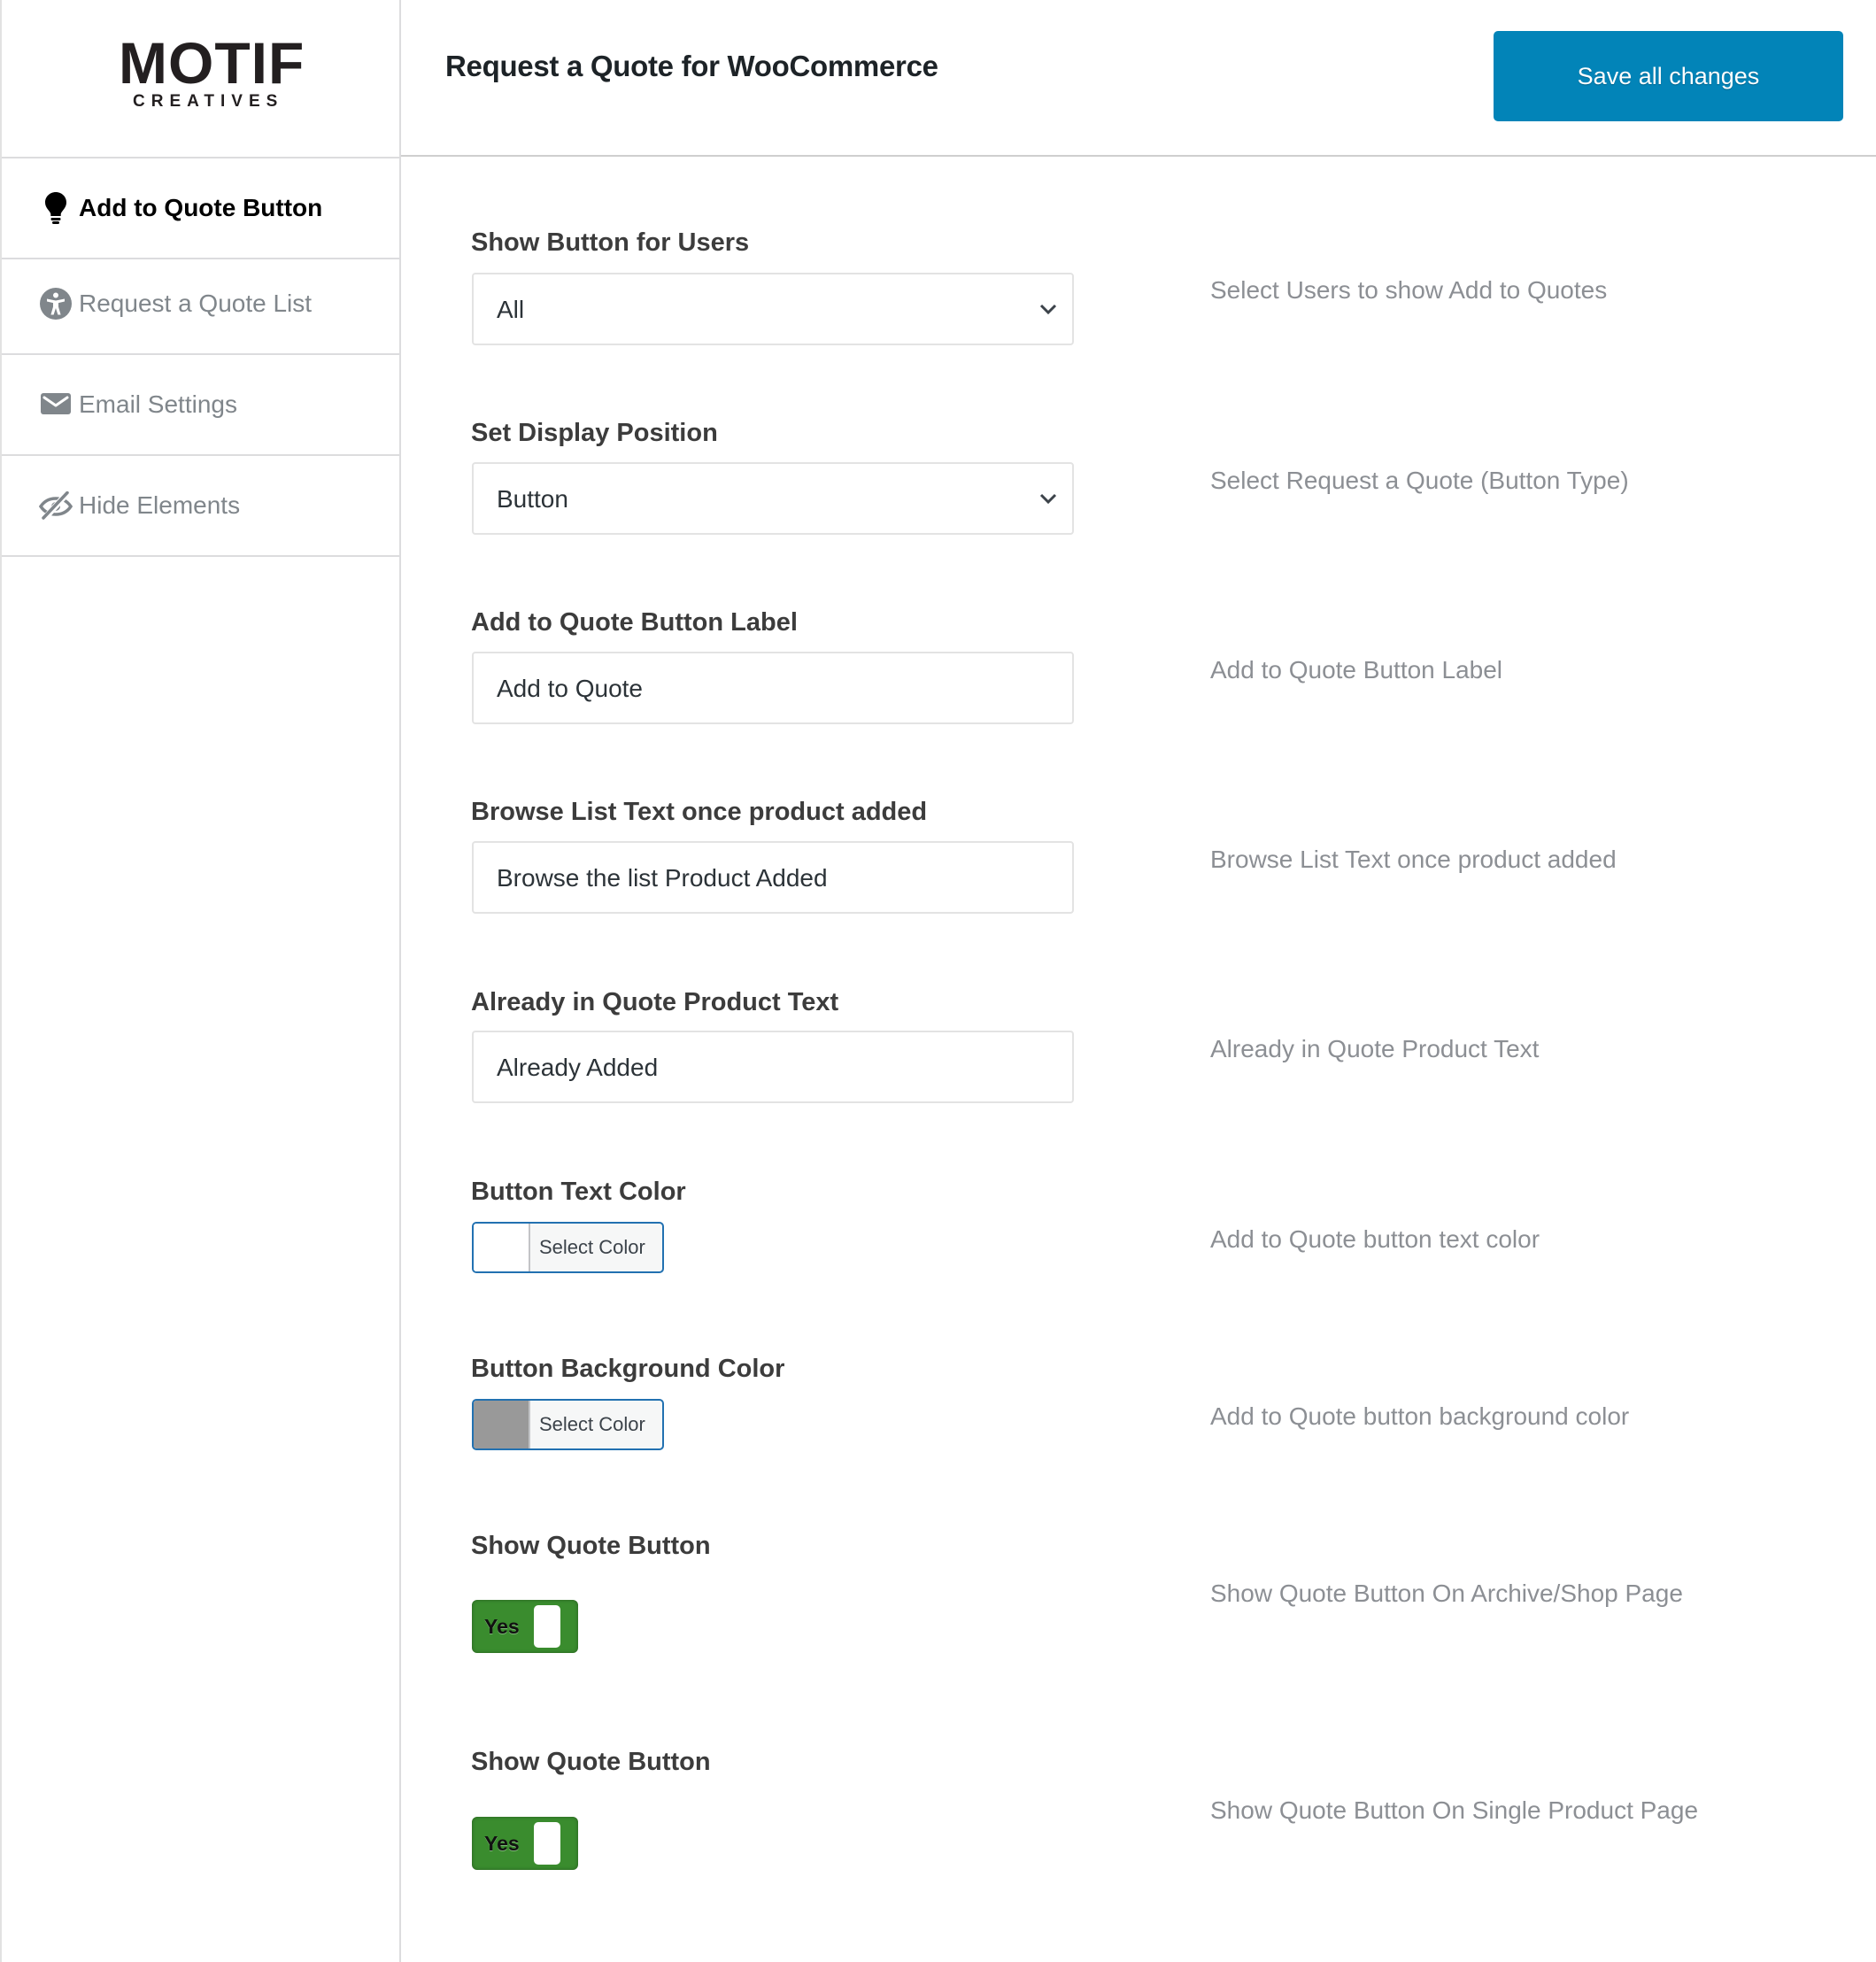 Image resolution: width=1876 pixels, height=1962 pixels. Describe the element at coordinates (160, 505) in the screenshot. I see `sidebar-item-label: Hide Elements` at that location.